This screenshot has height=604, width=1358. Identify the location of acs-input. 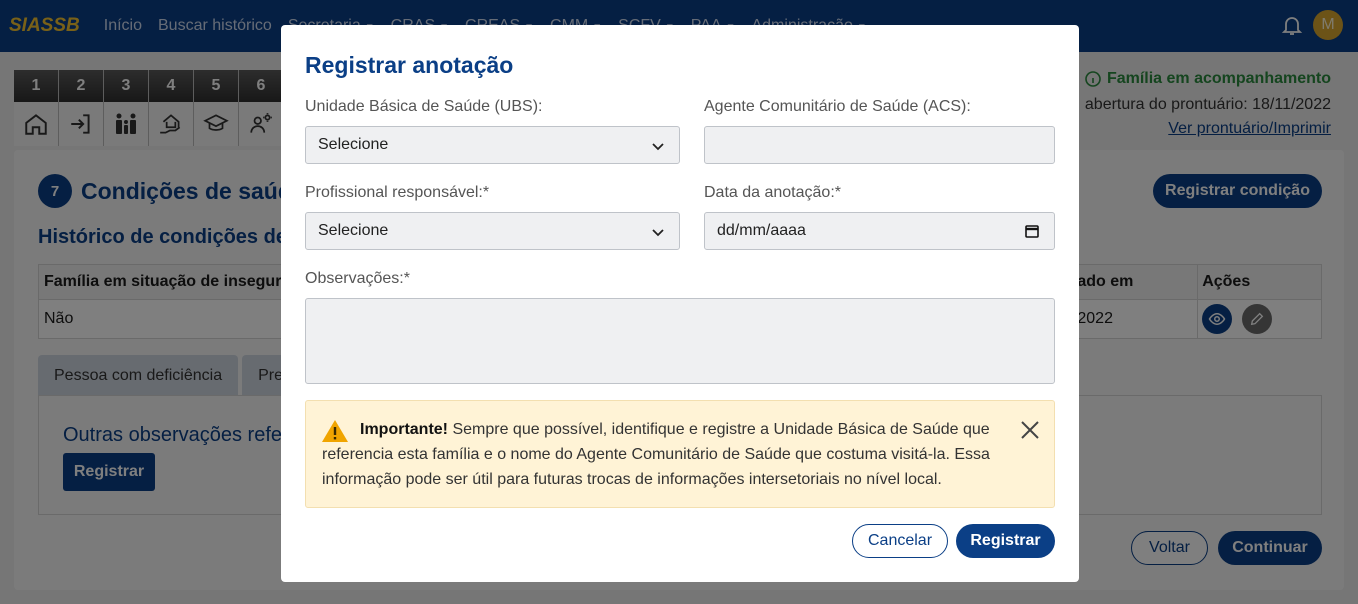
(879, 145).